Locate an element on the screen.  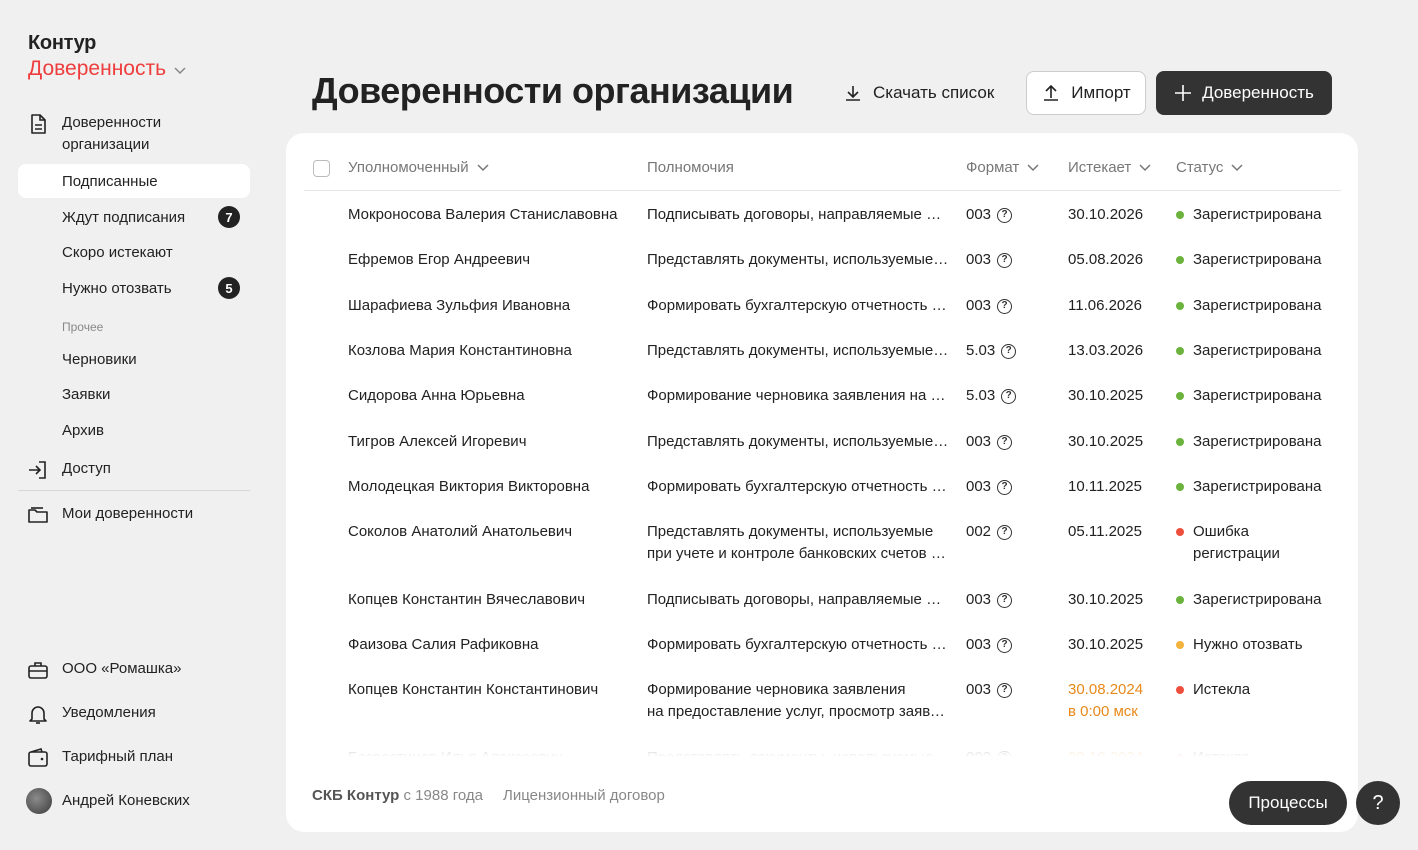
format-value: 5.03 is located at coordinates (981, 350).